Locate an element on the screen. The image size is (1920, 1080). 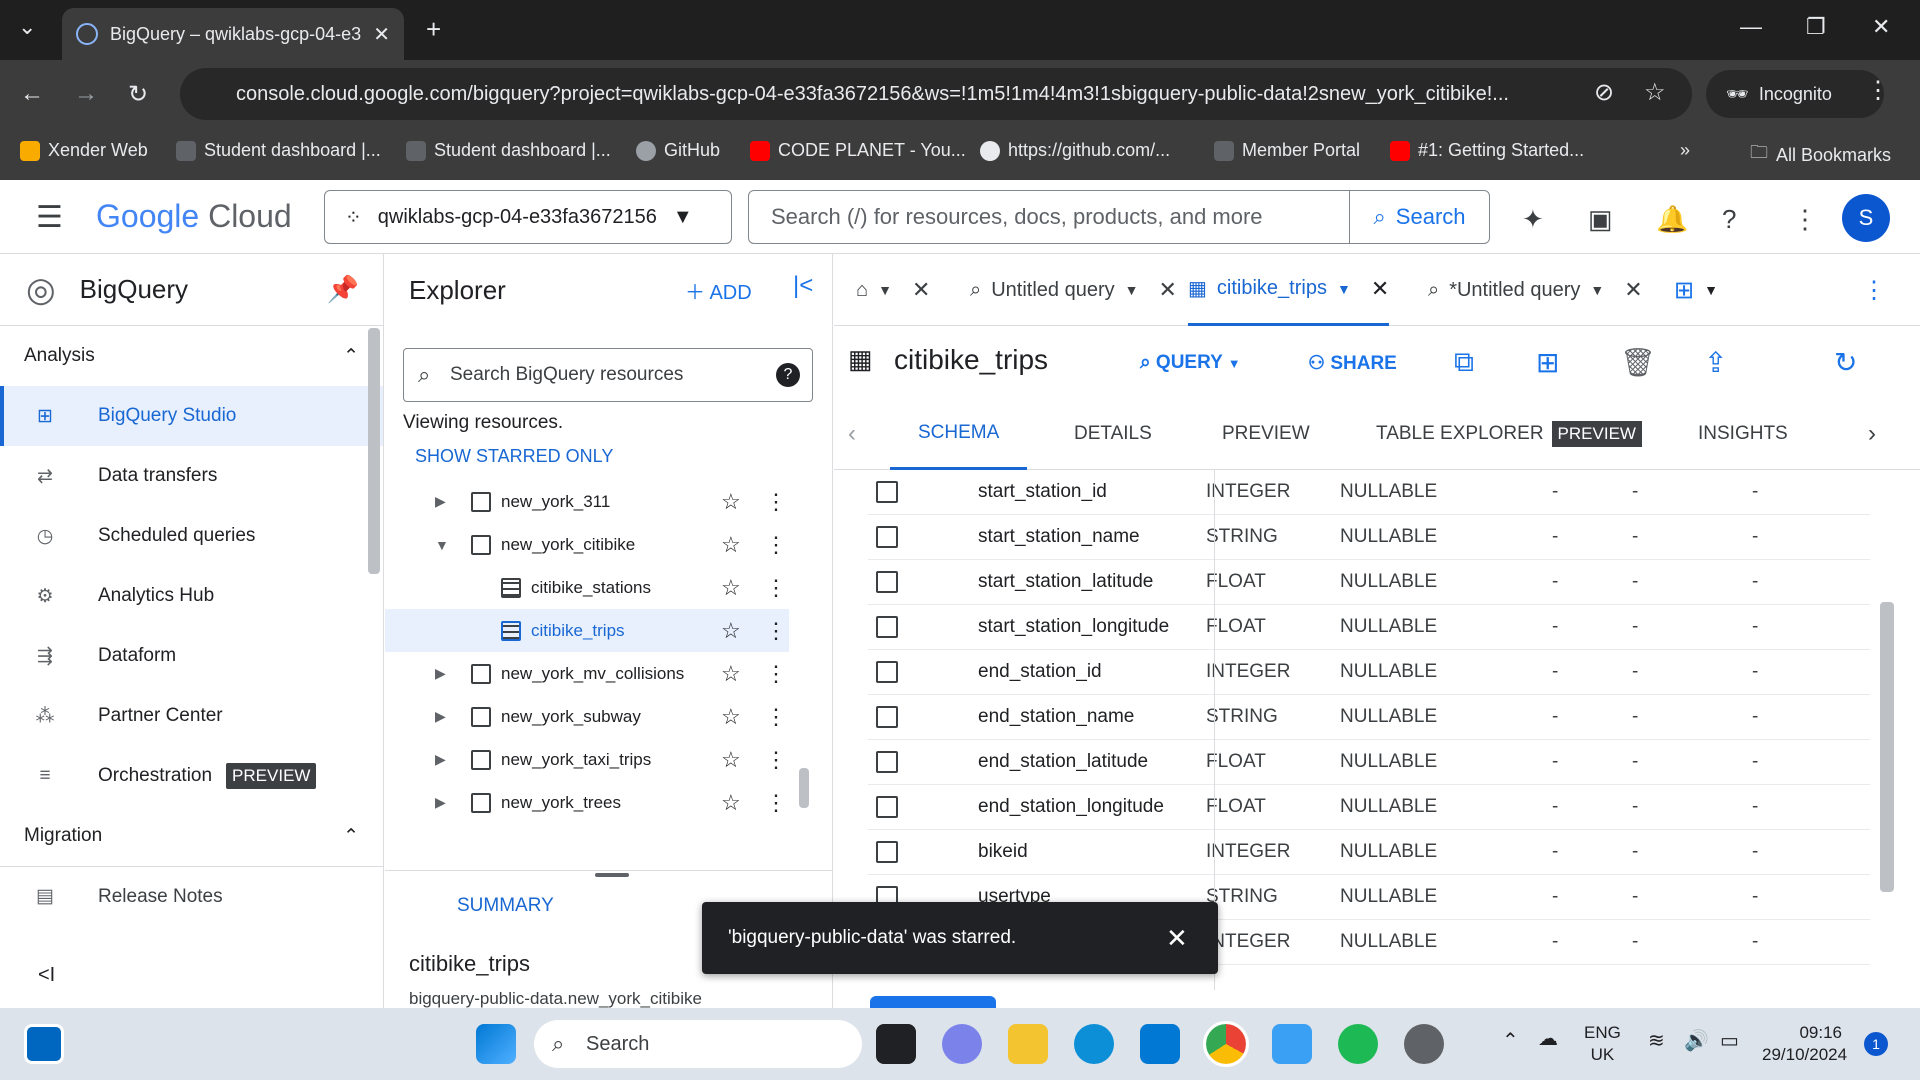
tree-row-table: citibike_stations ☆ ⋮ is located at coordinates (587, 587).